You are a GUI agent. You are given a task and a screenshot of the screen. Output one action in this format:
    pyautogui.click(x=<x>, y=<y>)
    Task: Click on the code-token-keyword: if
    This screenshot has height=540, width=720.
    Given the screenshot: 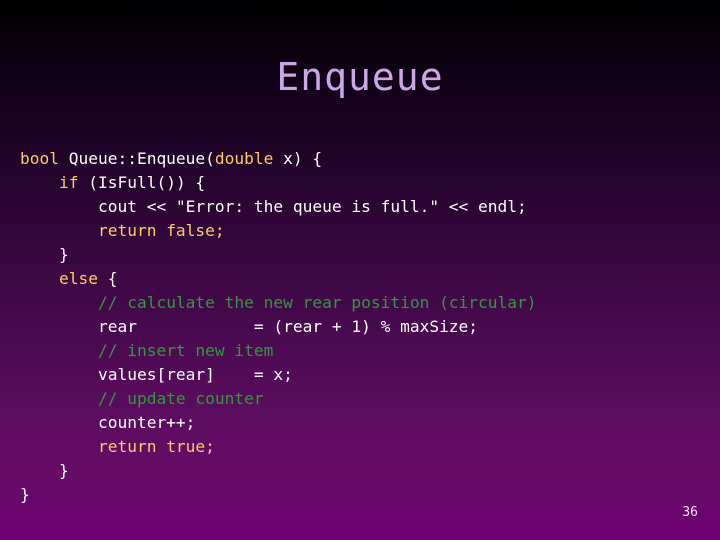 What is the action you would take?
    pyautogui.click(x=68, y=182)
    